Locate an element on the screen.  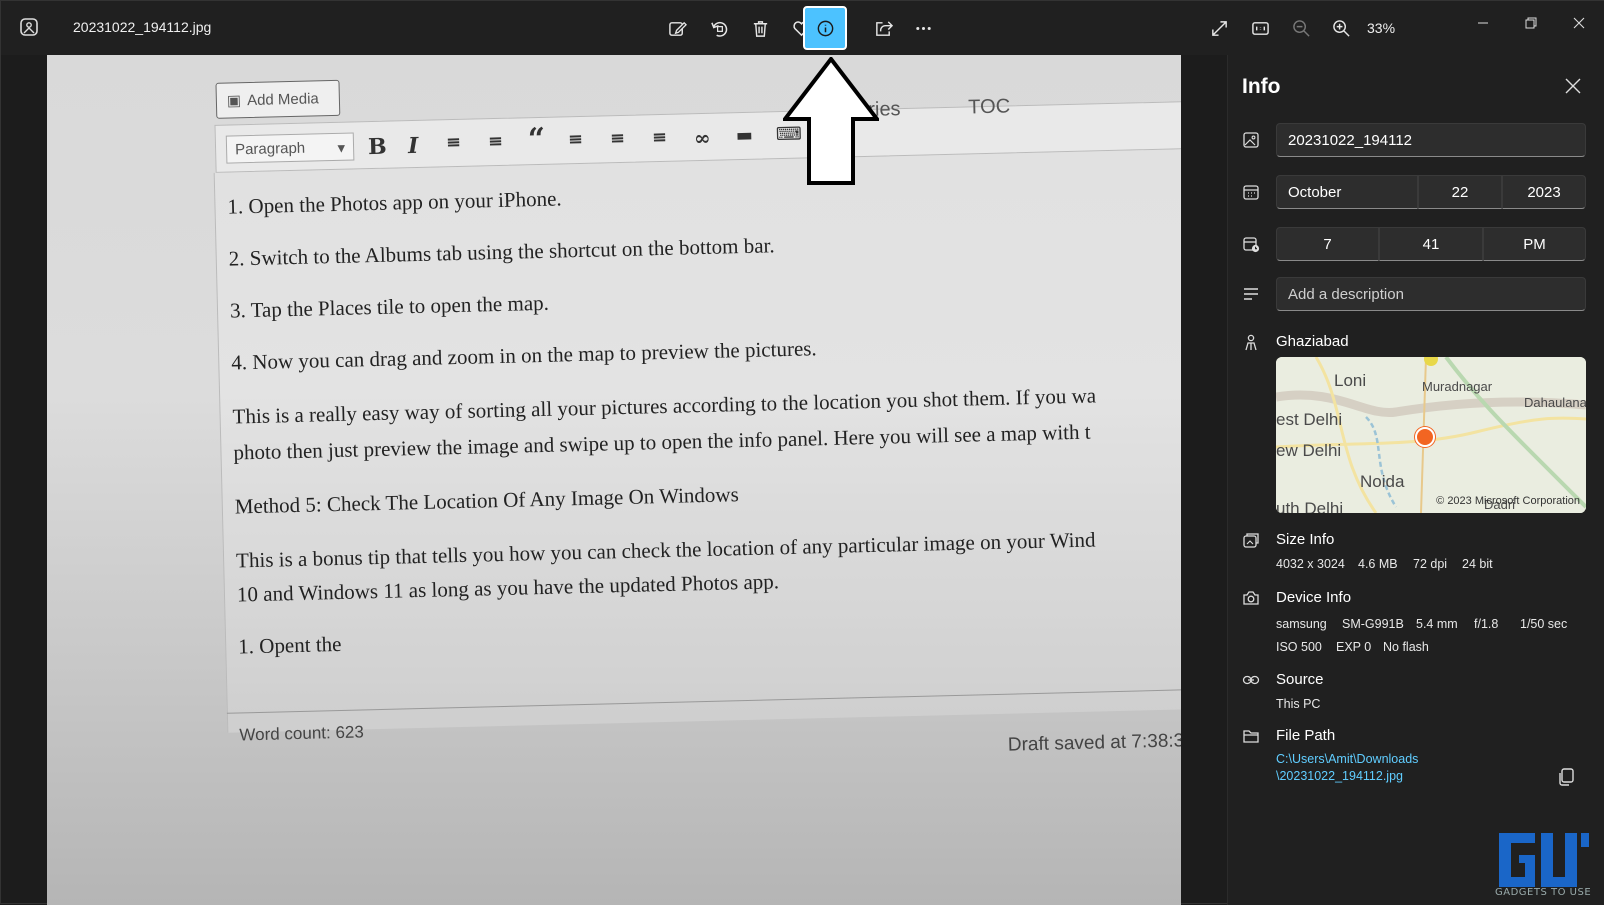
map-label: est Delhi is located at coordinates (1309, 419).